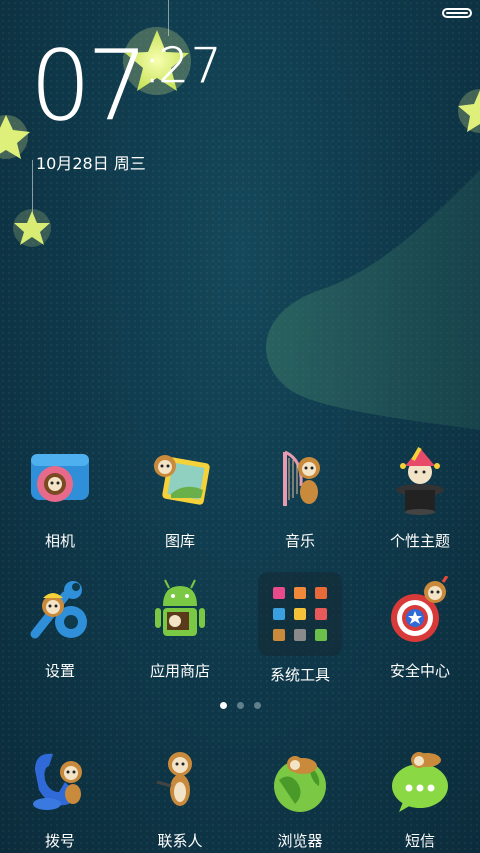  I want to click on camera-icon, so click(60, 478).